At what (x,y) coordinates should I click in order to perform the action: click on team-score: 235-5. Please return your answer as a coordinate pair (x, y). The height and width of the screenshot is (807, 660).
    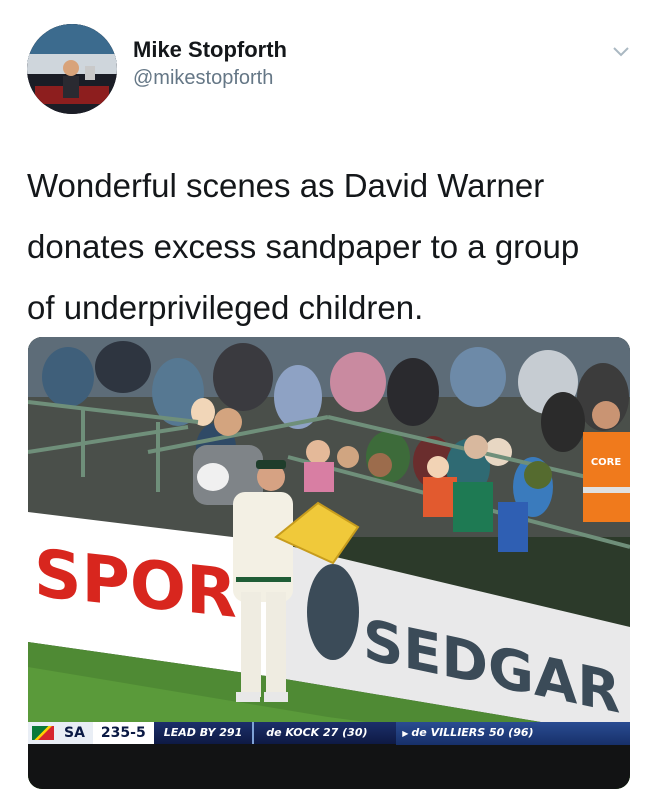
    Looking at the image, I should click on (123, 733).